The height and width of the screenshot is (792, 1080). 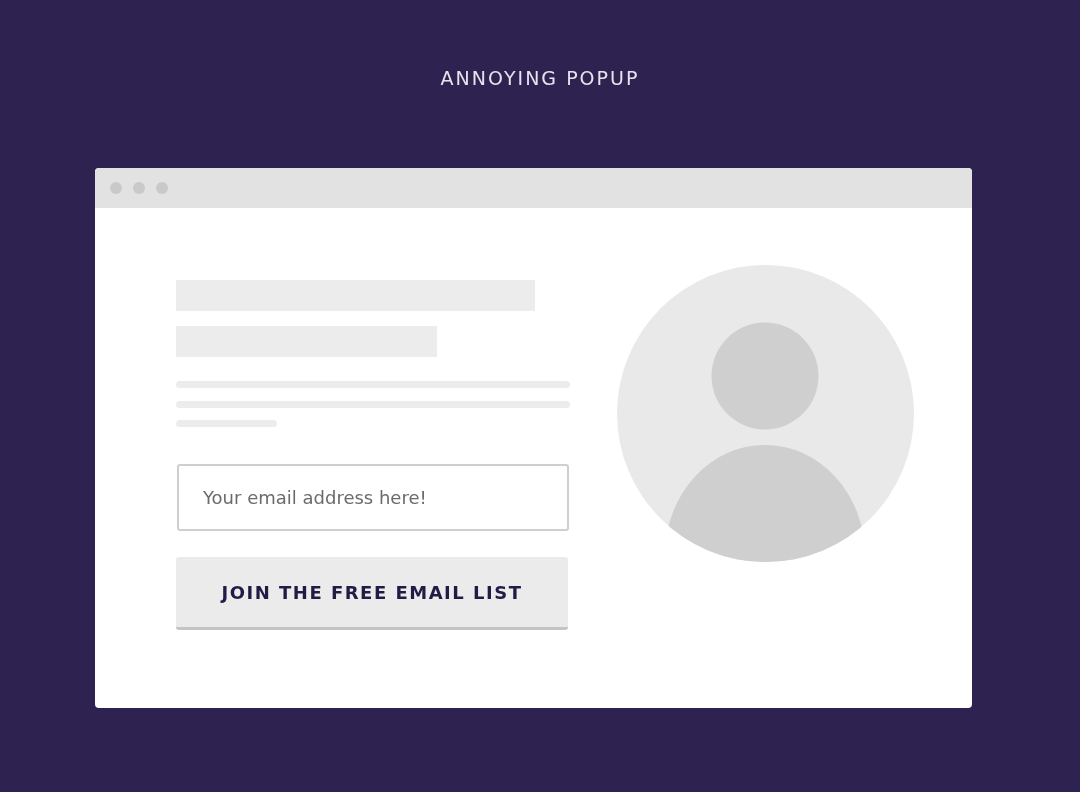 I want to click on avatar-icon, so click(x=765, y=413).